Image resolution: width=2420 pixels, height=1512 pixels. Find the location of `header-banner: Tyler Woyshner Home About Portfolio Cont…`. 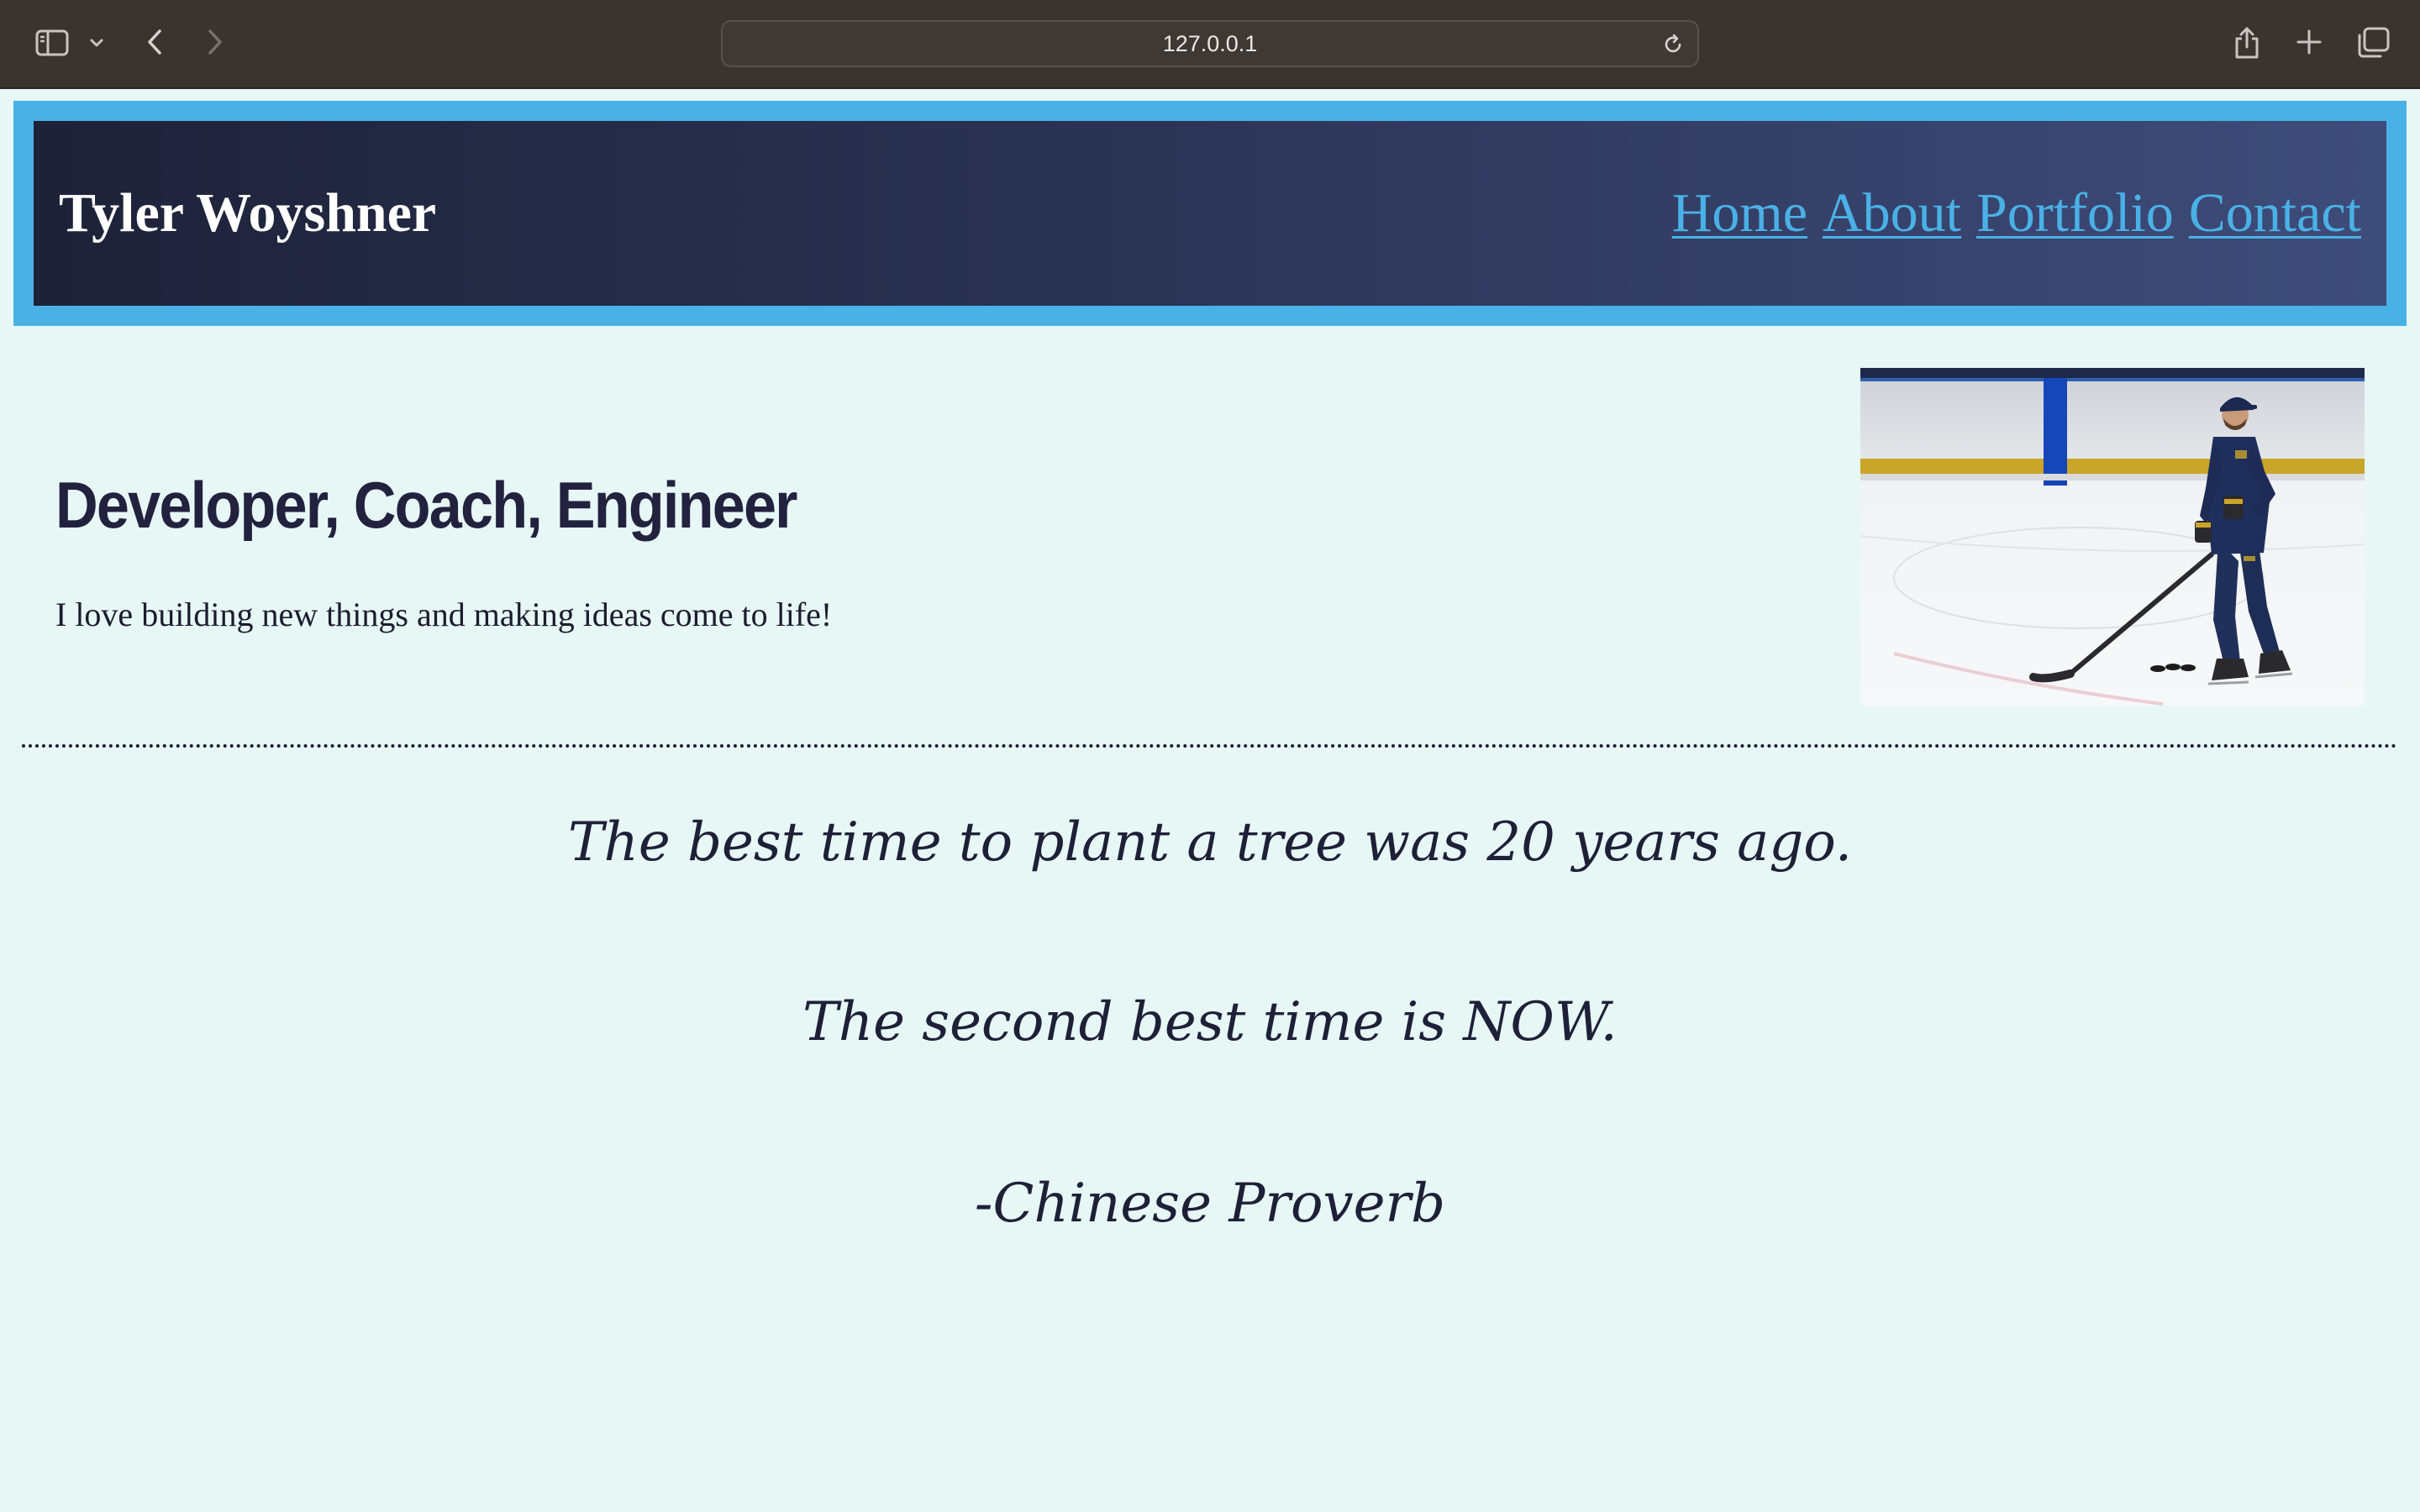

header-banner: Tyler Woyshner Home About Portfolio Cont… is located at coordinates (1210, 213).